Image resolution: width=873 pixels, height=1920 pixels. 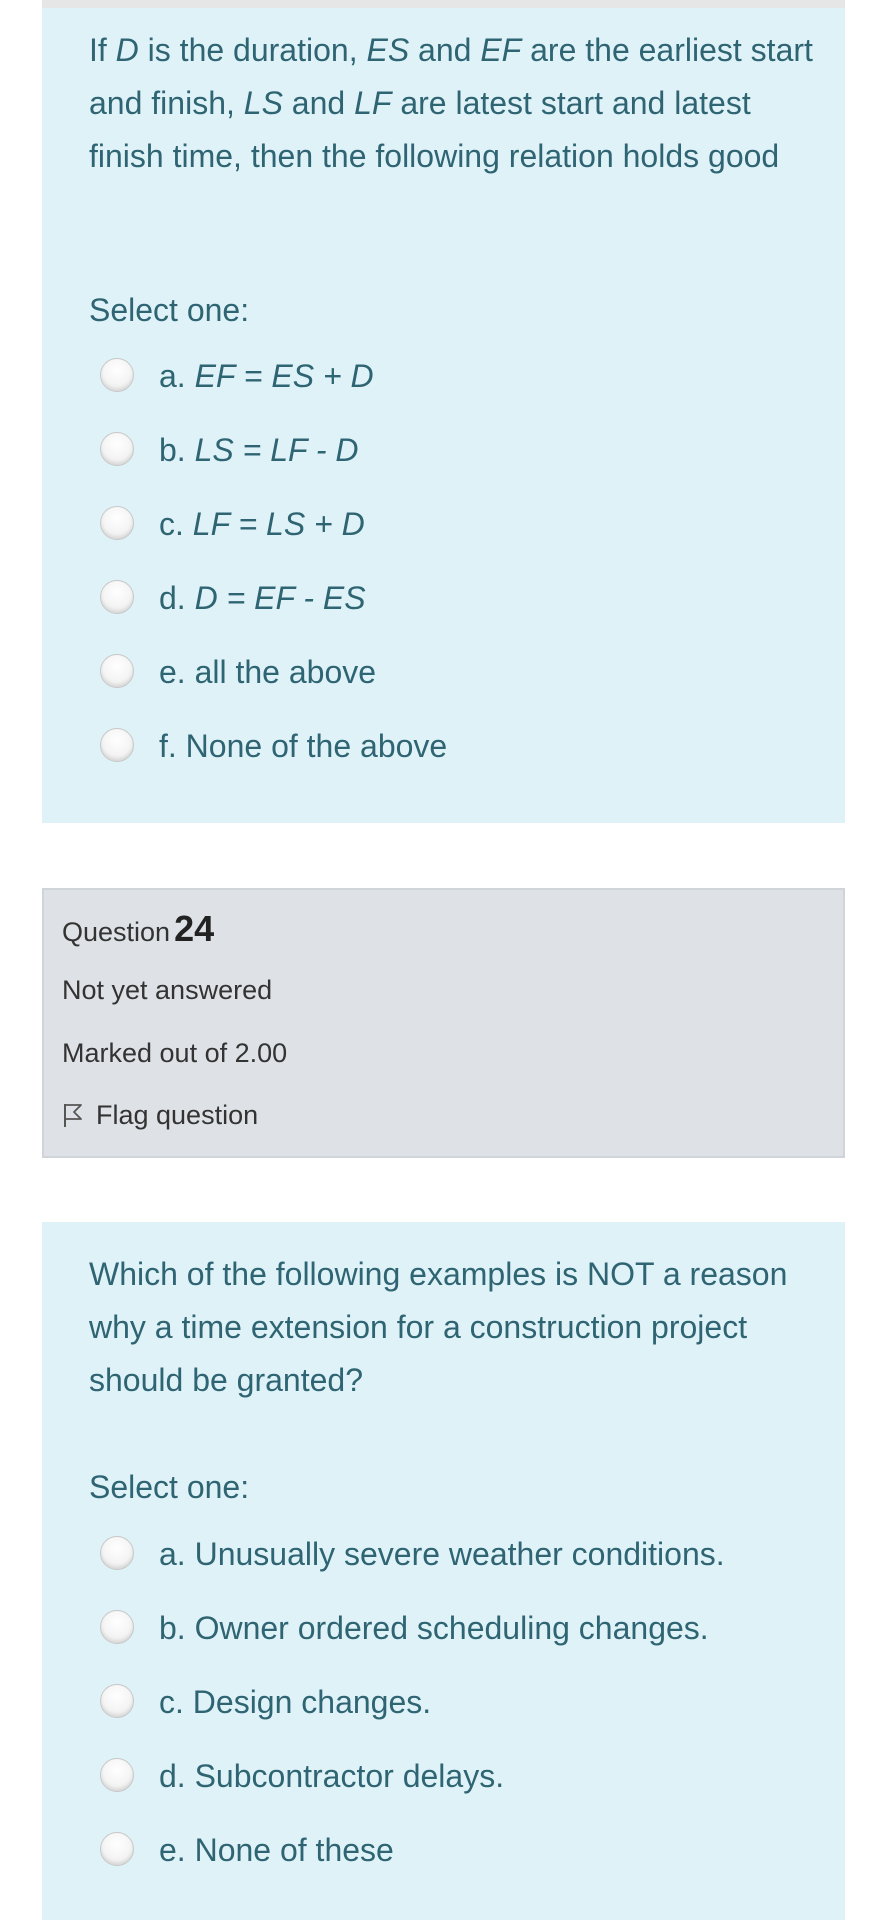 I want to click on answer-option-label: e. all the above, so click(x=267, y=672).